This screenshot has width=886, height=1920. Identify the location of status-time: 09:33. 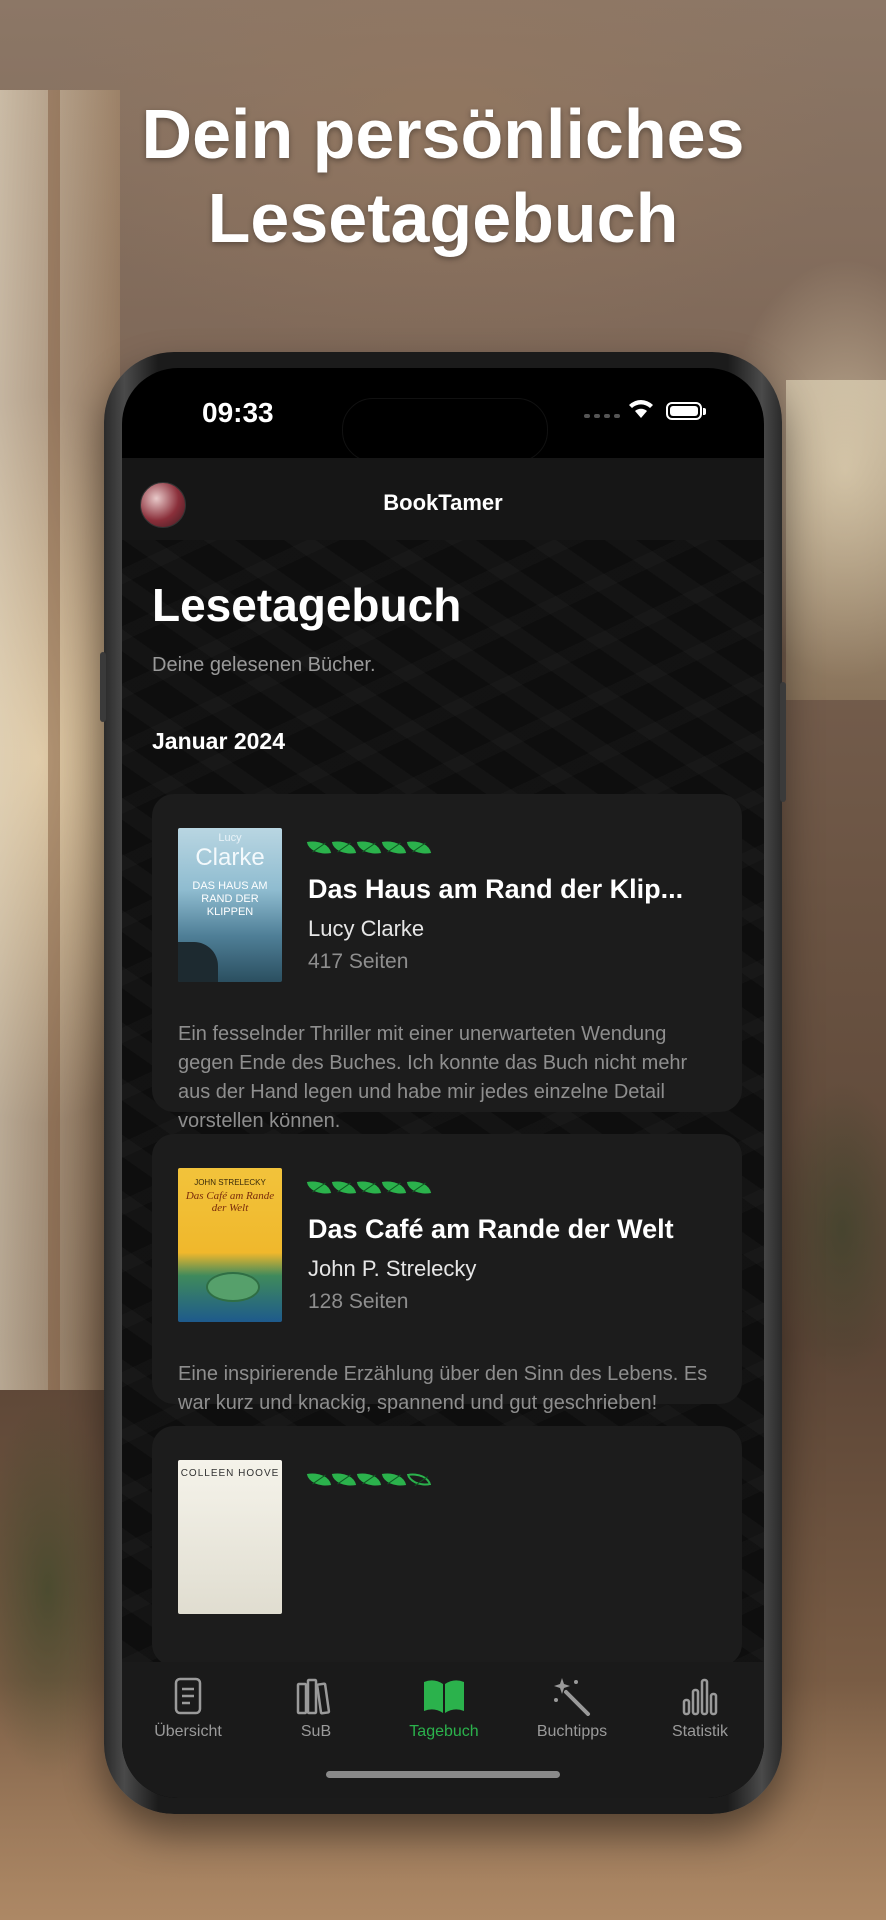
(238, 412).